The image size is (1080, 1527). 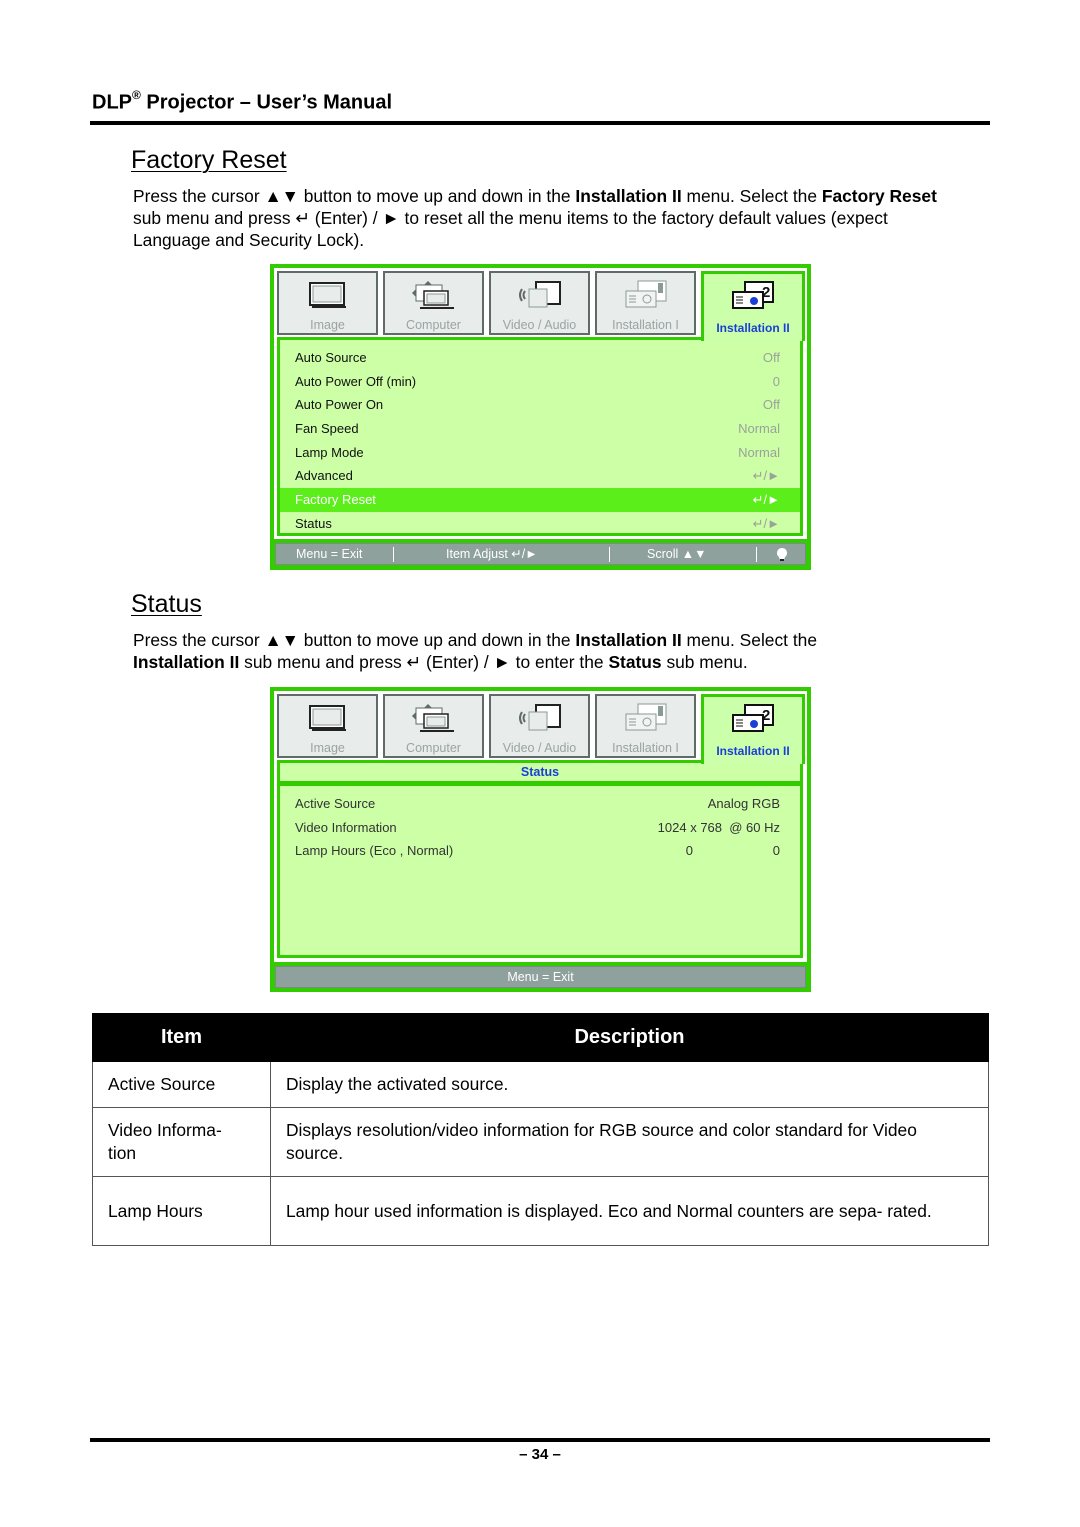 What do you see at coordinates (112, 102) in the screenshot?
I see `header-title-prefix: DLP` at bounding box center [112, 102].